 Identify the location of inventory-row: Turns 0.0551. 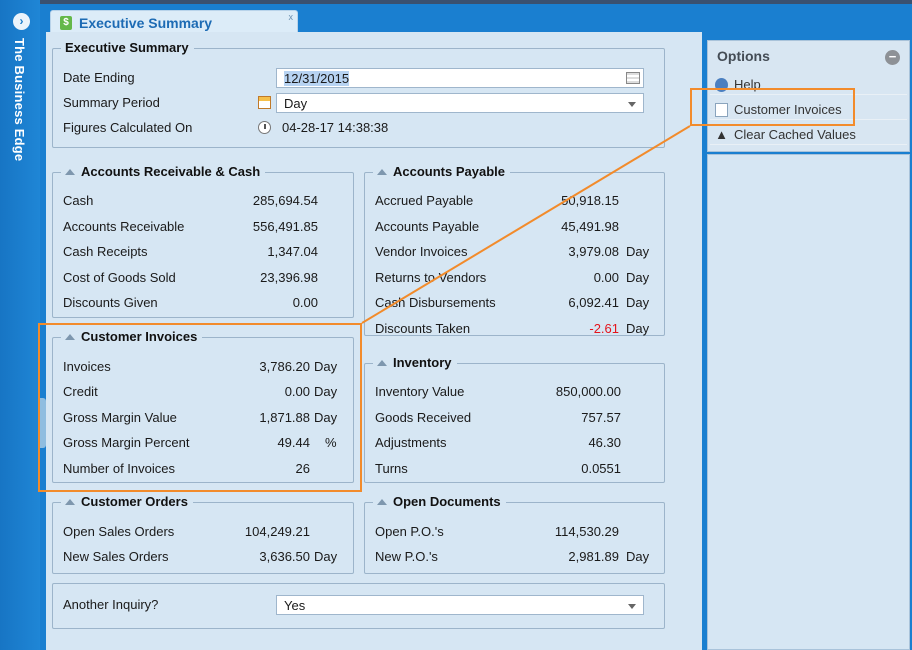
(498, 470).